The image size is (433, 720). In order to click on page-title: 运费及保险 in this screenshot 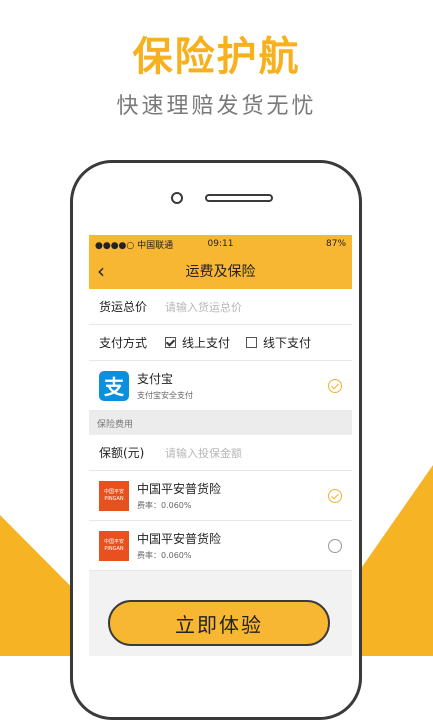, I will do `click(220, 272)`.